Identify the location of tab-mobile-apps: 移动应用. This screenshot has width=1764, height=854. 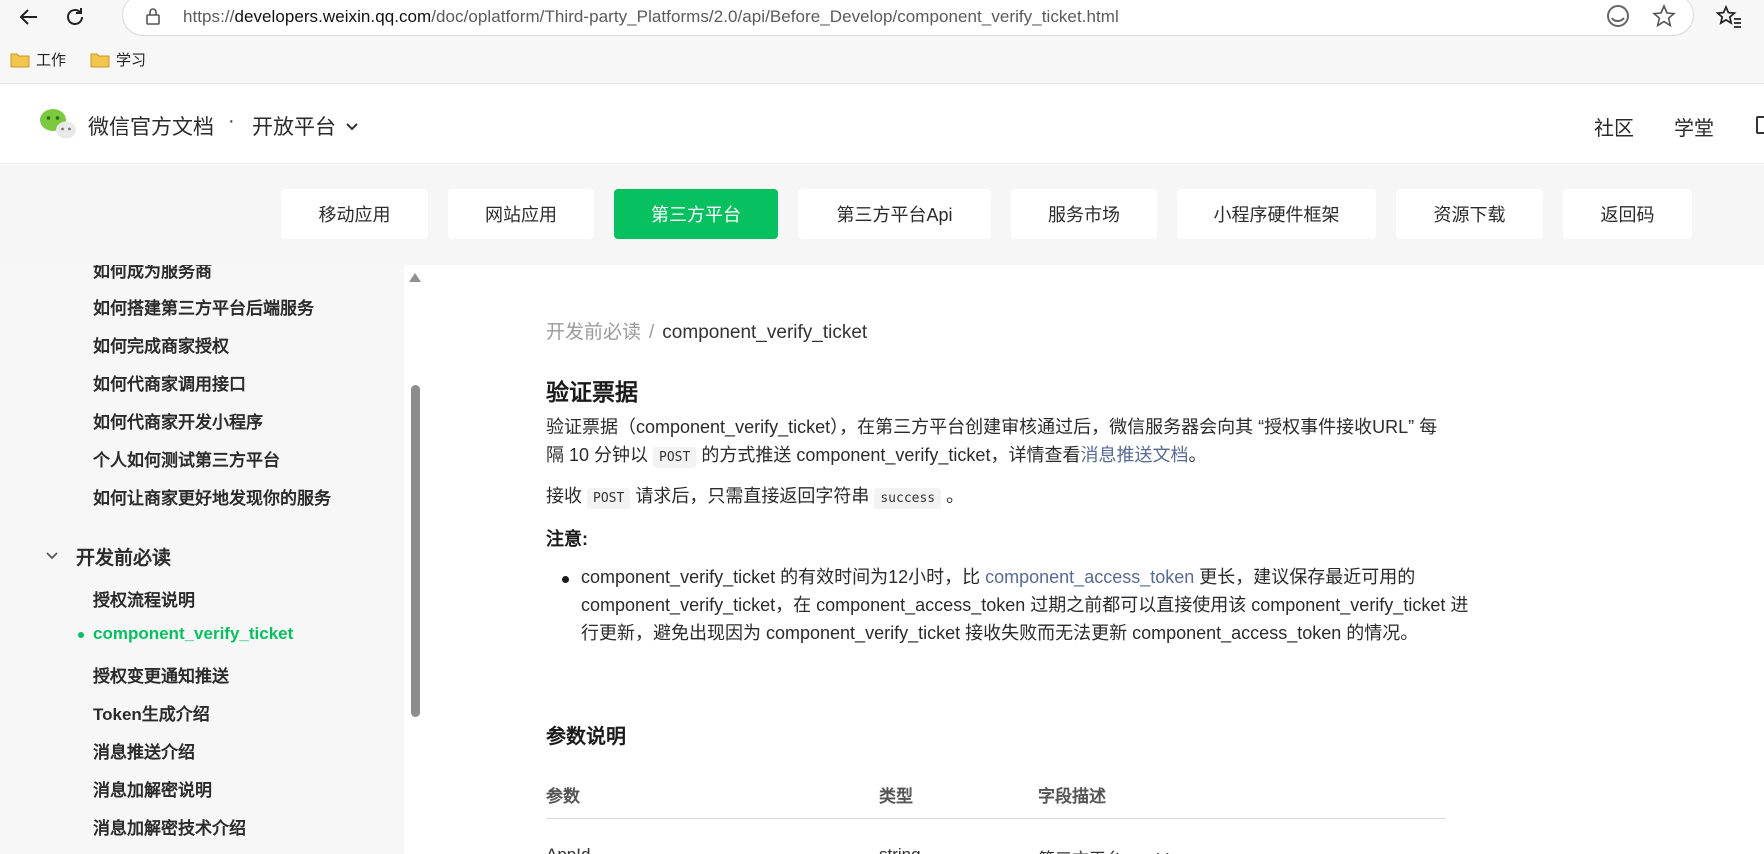
(354, 214).